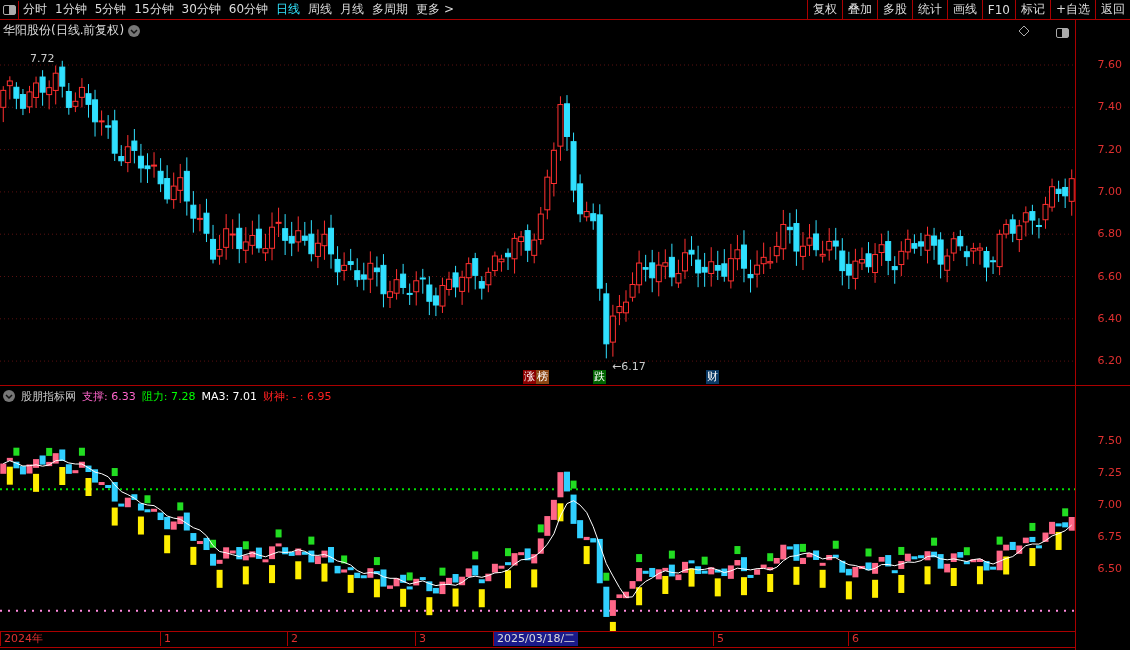 Image resolution: width=1130 pixels, height=650 pixels. I want to click on price-tick: 6.50, so click(1109, 568).